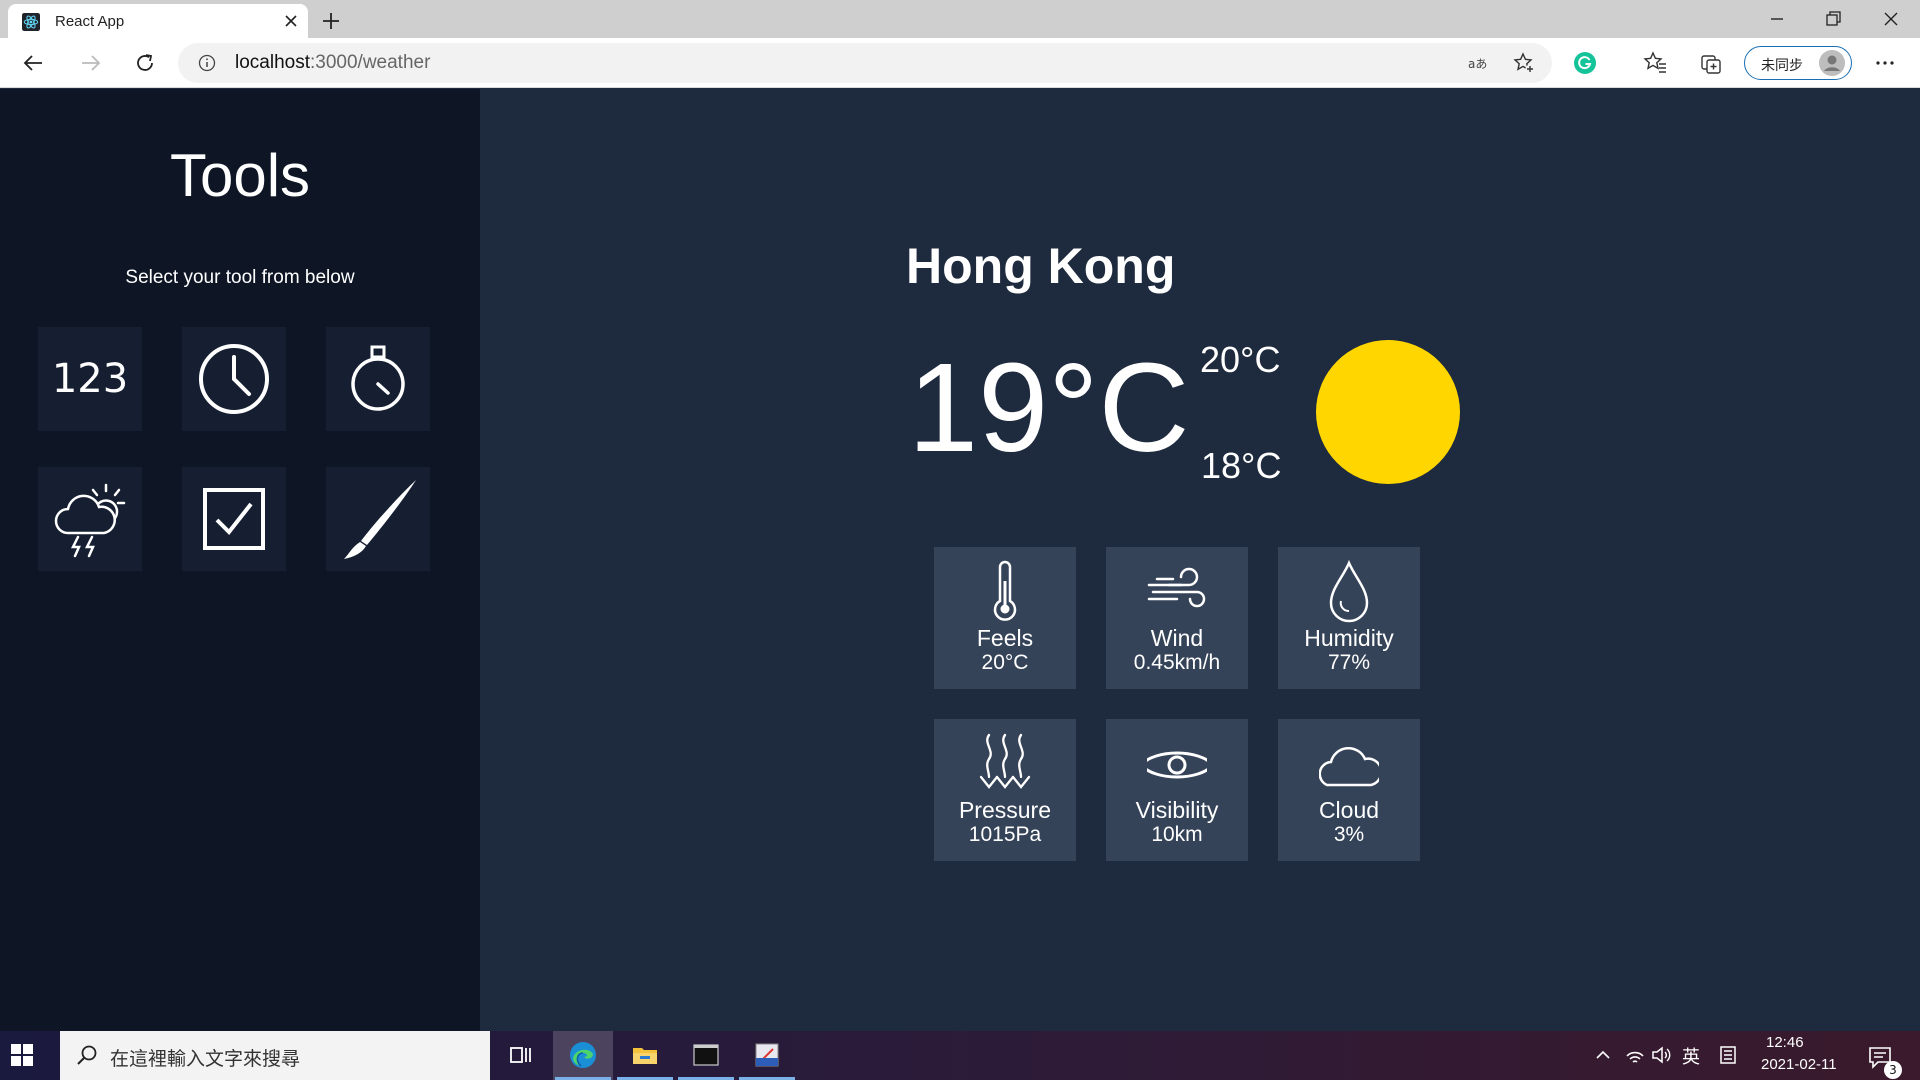 This screenshot has height=1080, width=1920. I want to click on stat-value: 1015Pa, so click(1005, 834).